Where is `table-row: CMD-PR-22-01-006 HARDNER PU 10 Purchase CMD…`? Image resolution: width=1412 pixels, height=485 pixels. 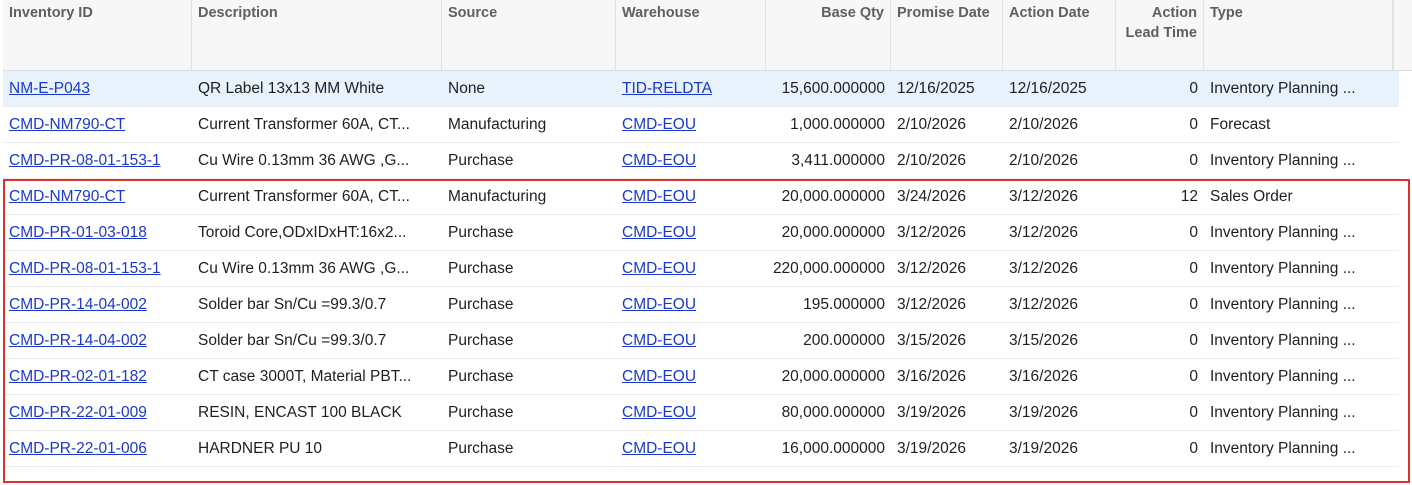 table-row: CMD-PR-22-01-006 HARDNER PU 10 Purchase CMD… is located at coordinates (701, 449).